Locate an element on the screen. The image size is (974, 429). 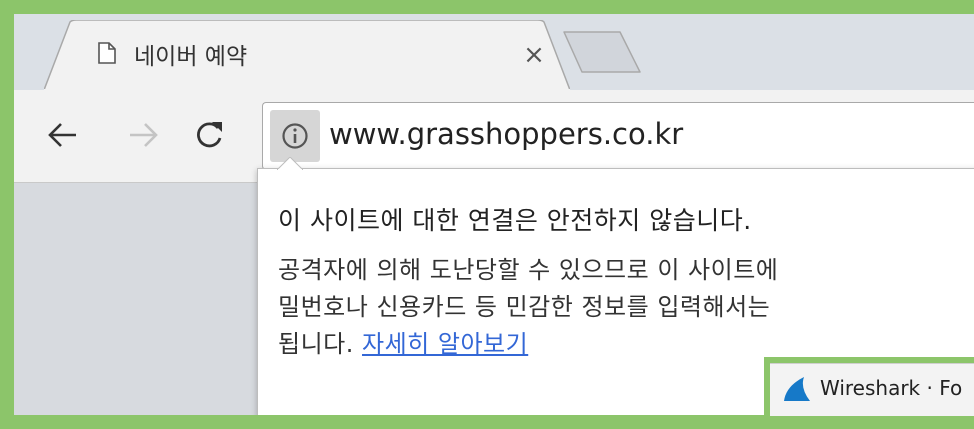
taskbar-peek: Wireshark · Fo is located at coordinates (869, 386).